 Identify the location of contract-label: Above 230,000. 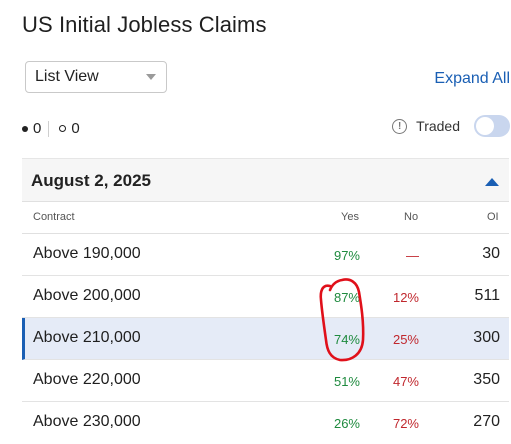
(87, 421).